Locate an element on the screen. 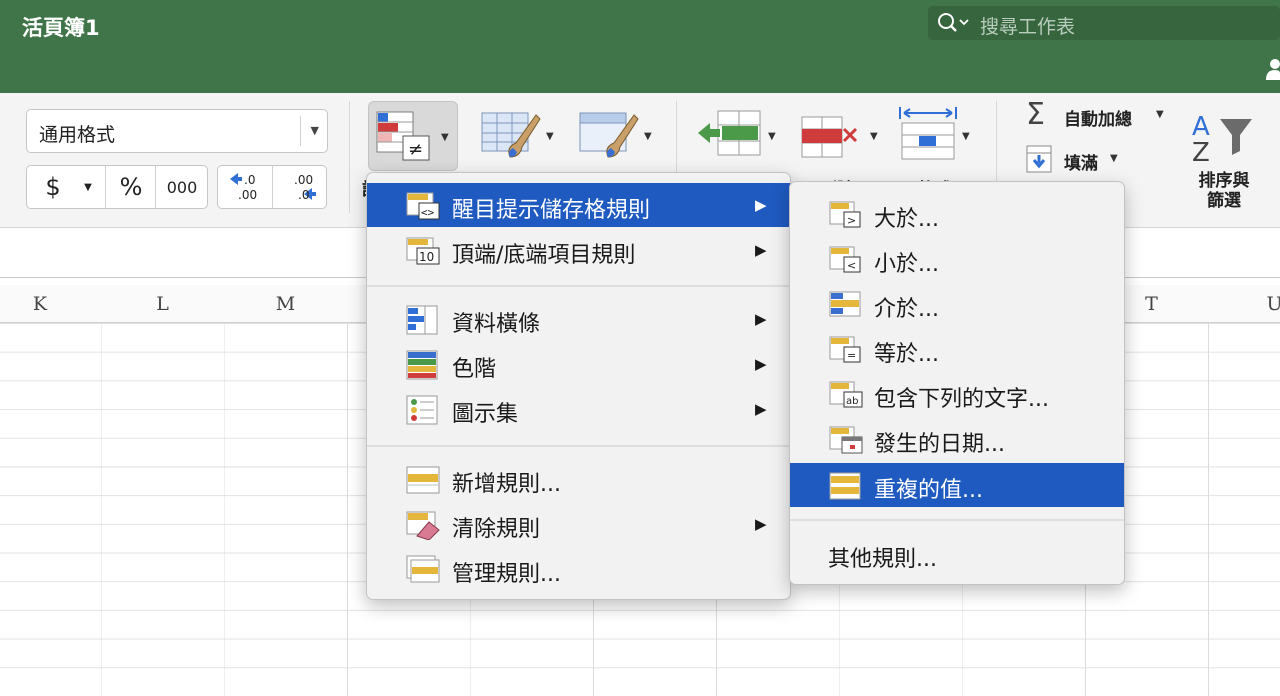 This screenshot has width=1280, height=696. format-cells-icon is located at coordinates (928, 133).